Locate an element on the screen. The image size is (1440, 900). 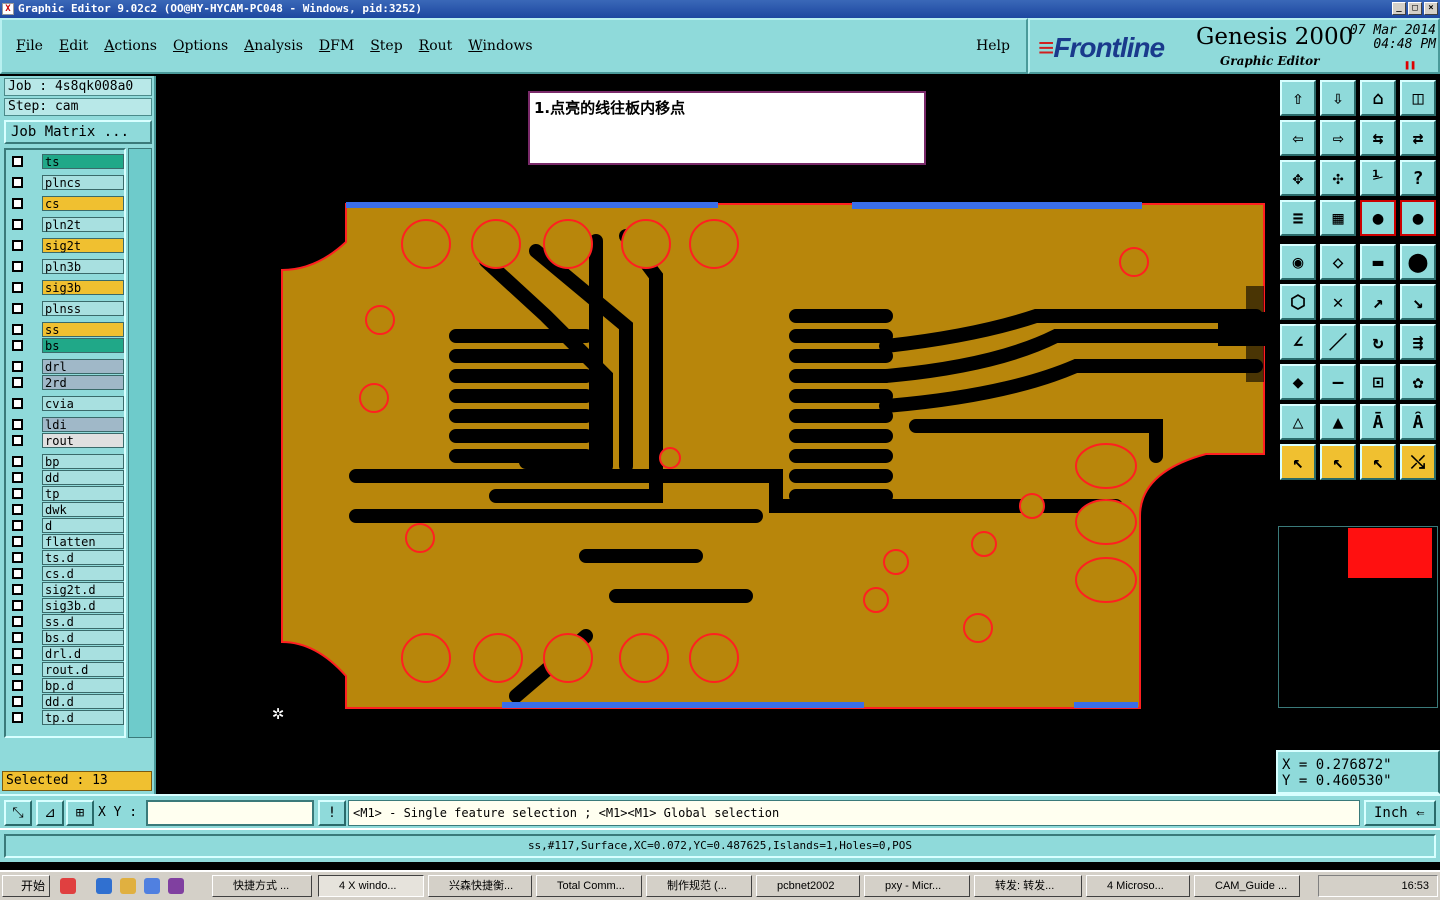
layer-row: cs is located at coordinates (67, 203).